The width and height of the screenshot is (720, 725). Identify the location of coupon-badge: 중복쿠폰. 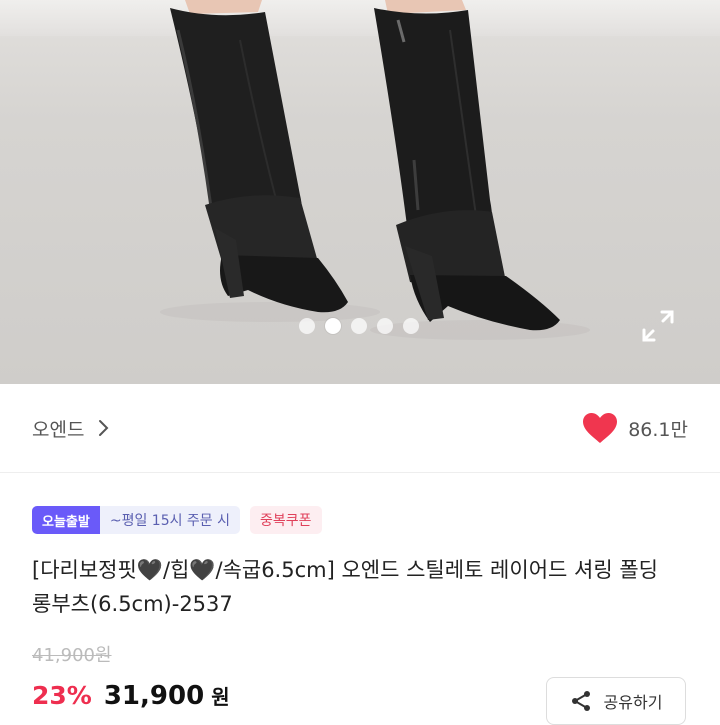
(286, 520).